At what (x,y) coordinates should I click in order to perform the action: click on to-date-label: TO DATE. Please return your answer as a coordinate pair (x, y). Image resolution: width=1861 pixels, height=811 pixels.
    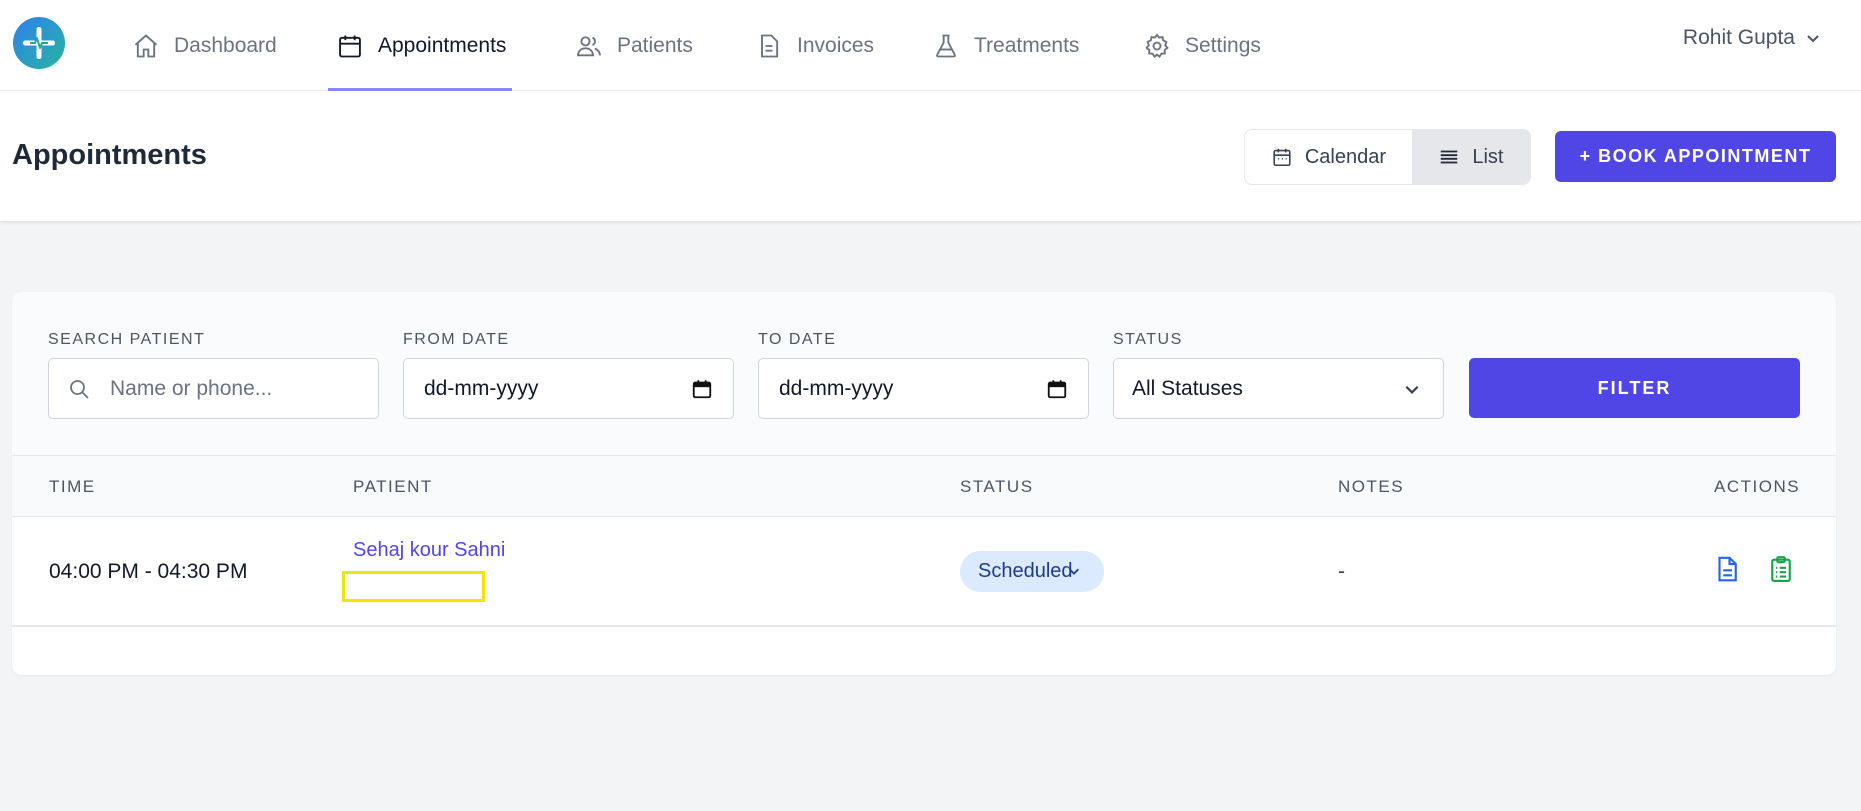
    Looking at the image, I should click on (797, 339).